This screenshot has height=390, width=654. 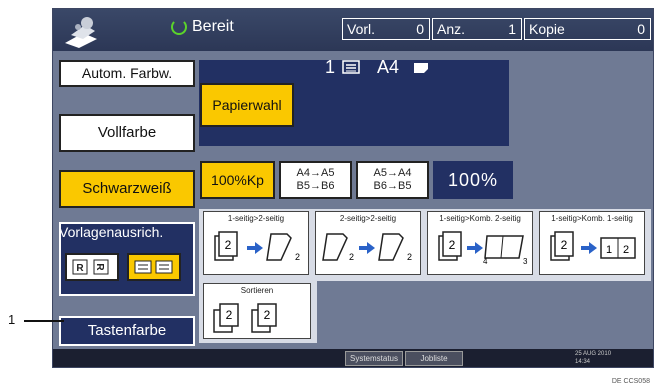 What do you see at coordinates (127, 189) in the screenshot?
I see `black-white-button: Schwarzweiß` at bounding box center [127, 189].